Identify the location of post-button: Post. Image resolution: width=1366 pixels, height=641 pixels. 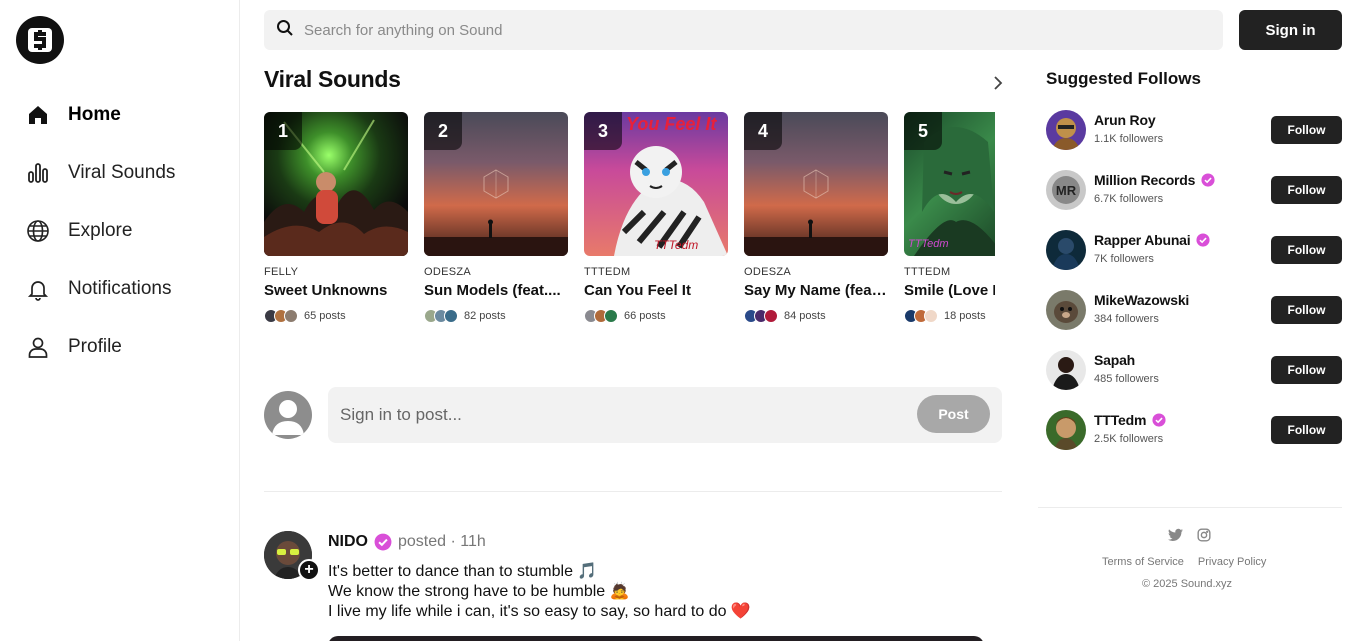
(953, 414).